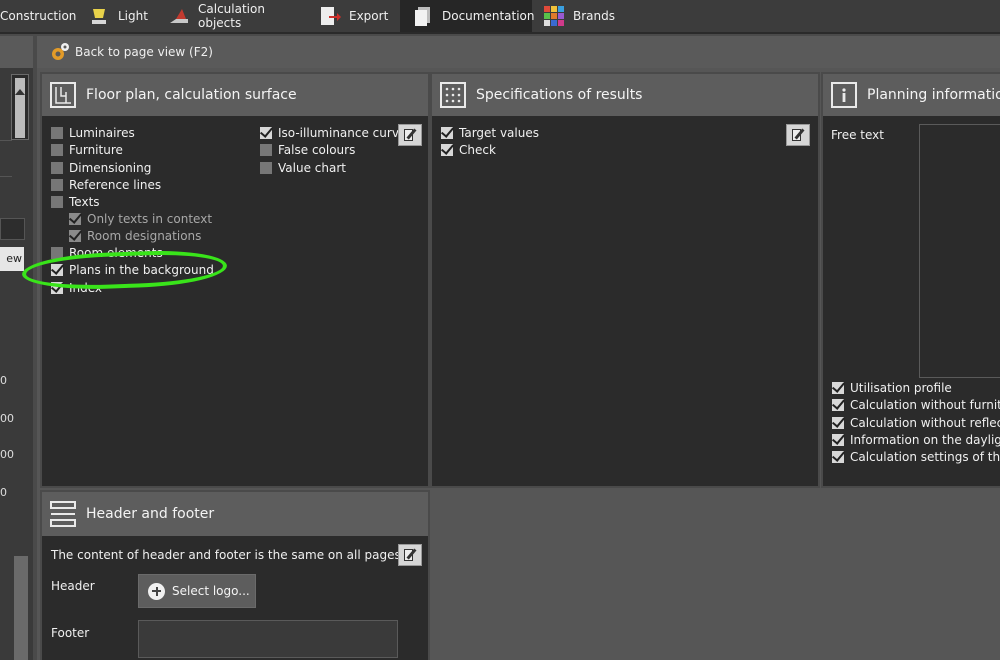 The image size is (1000, 660). I want to click on tab-construction: Construction, so click(40, 16).